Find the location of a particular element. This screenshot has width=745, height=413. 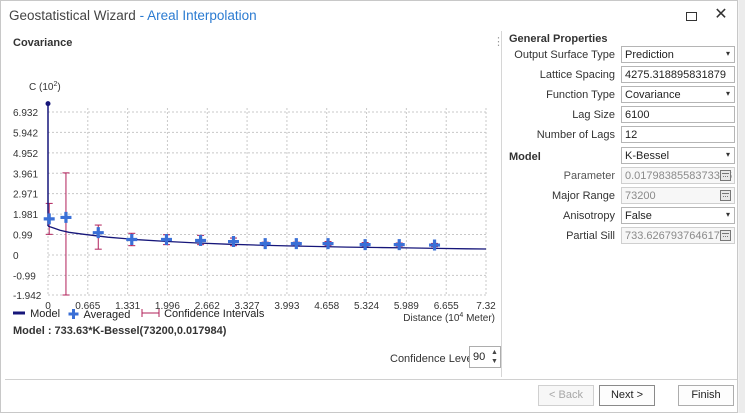

legend-ci: Confidence Intervals is located at coordinates (202, 314).